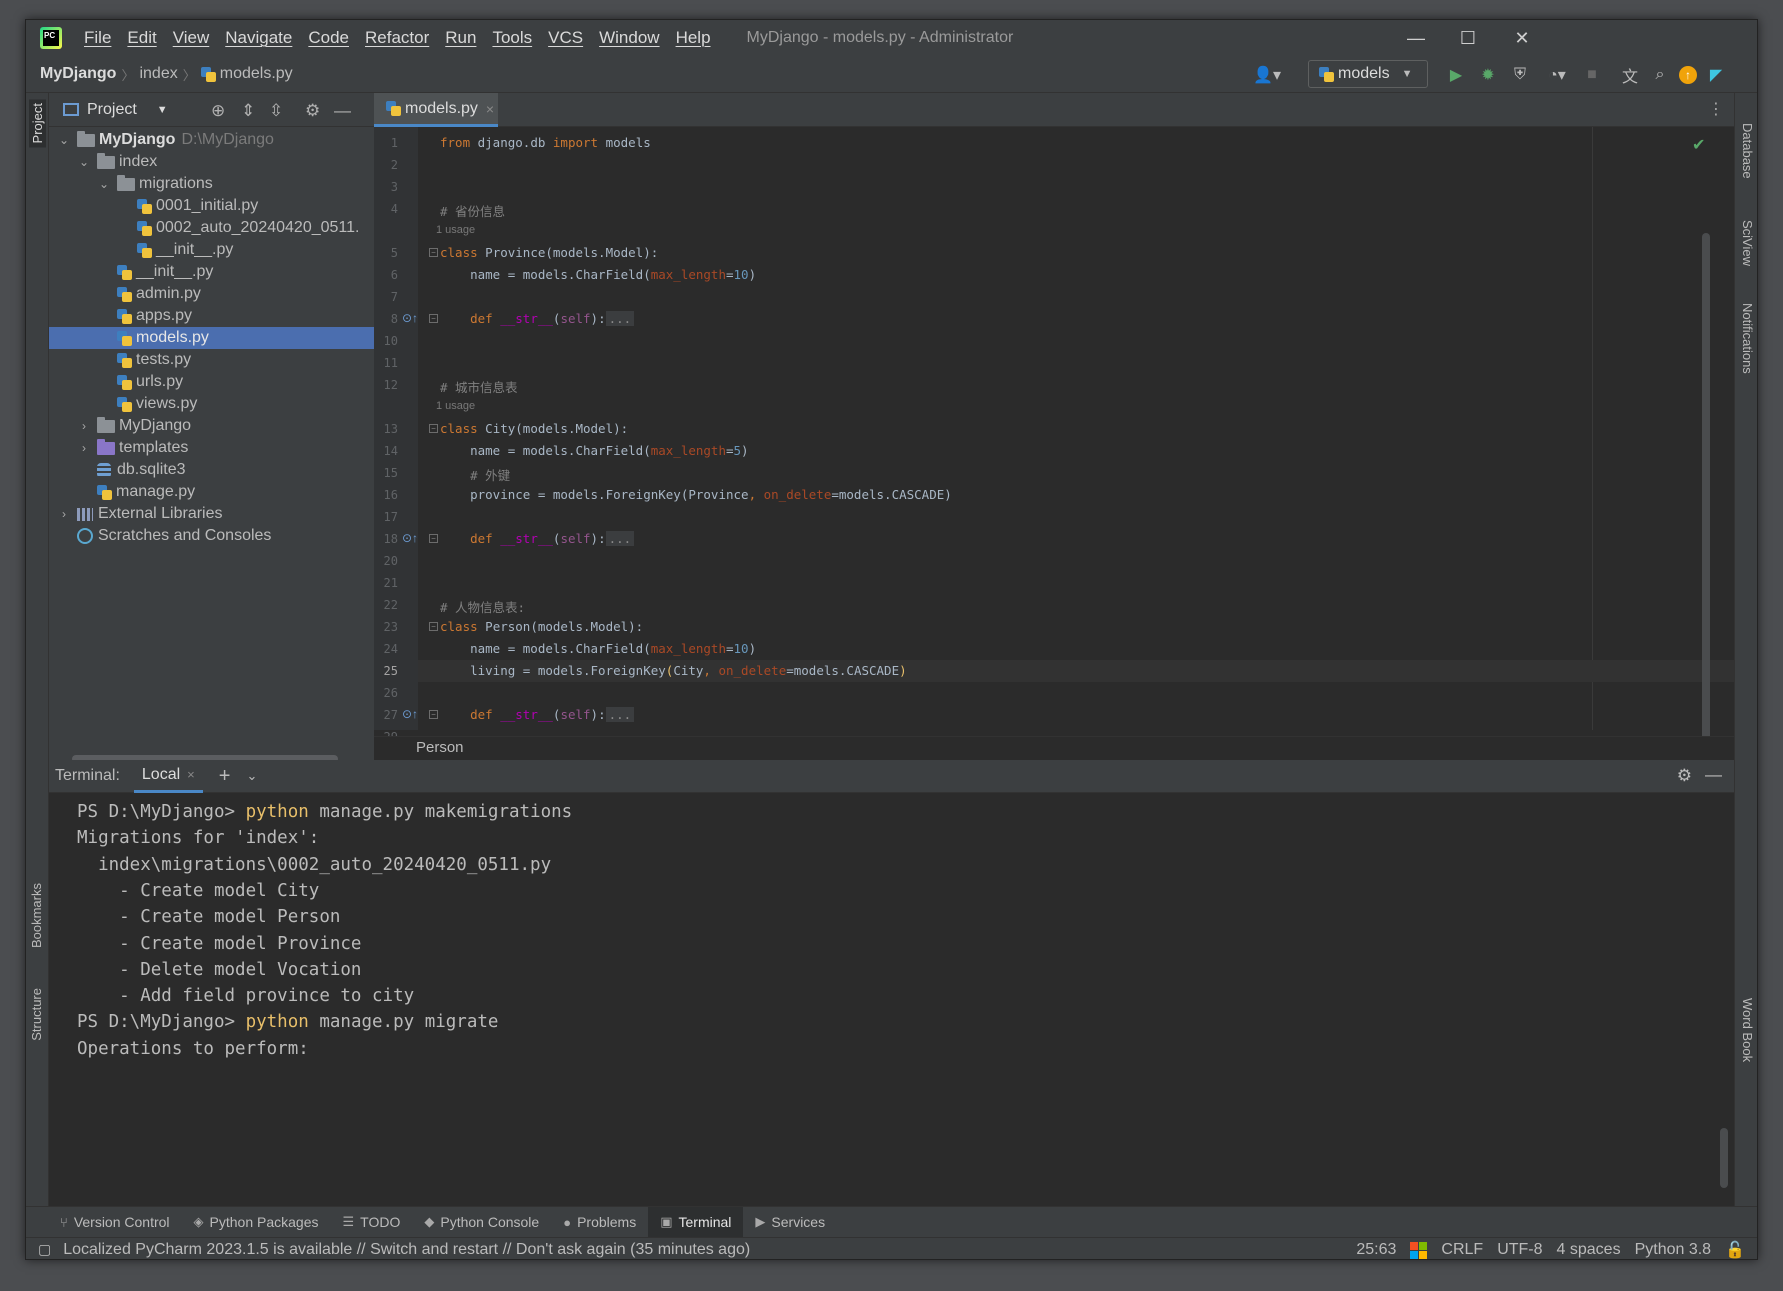  Describe the element at coordinates (790, 1222) in the screenshot. I see `bottom-tab-services: ▶ Services` at that location.